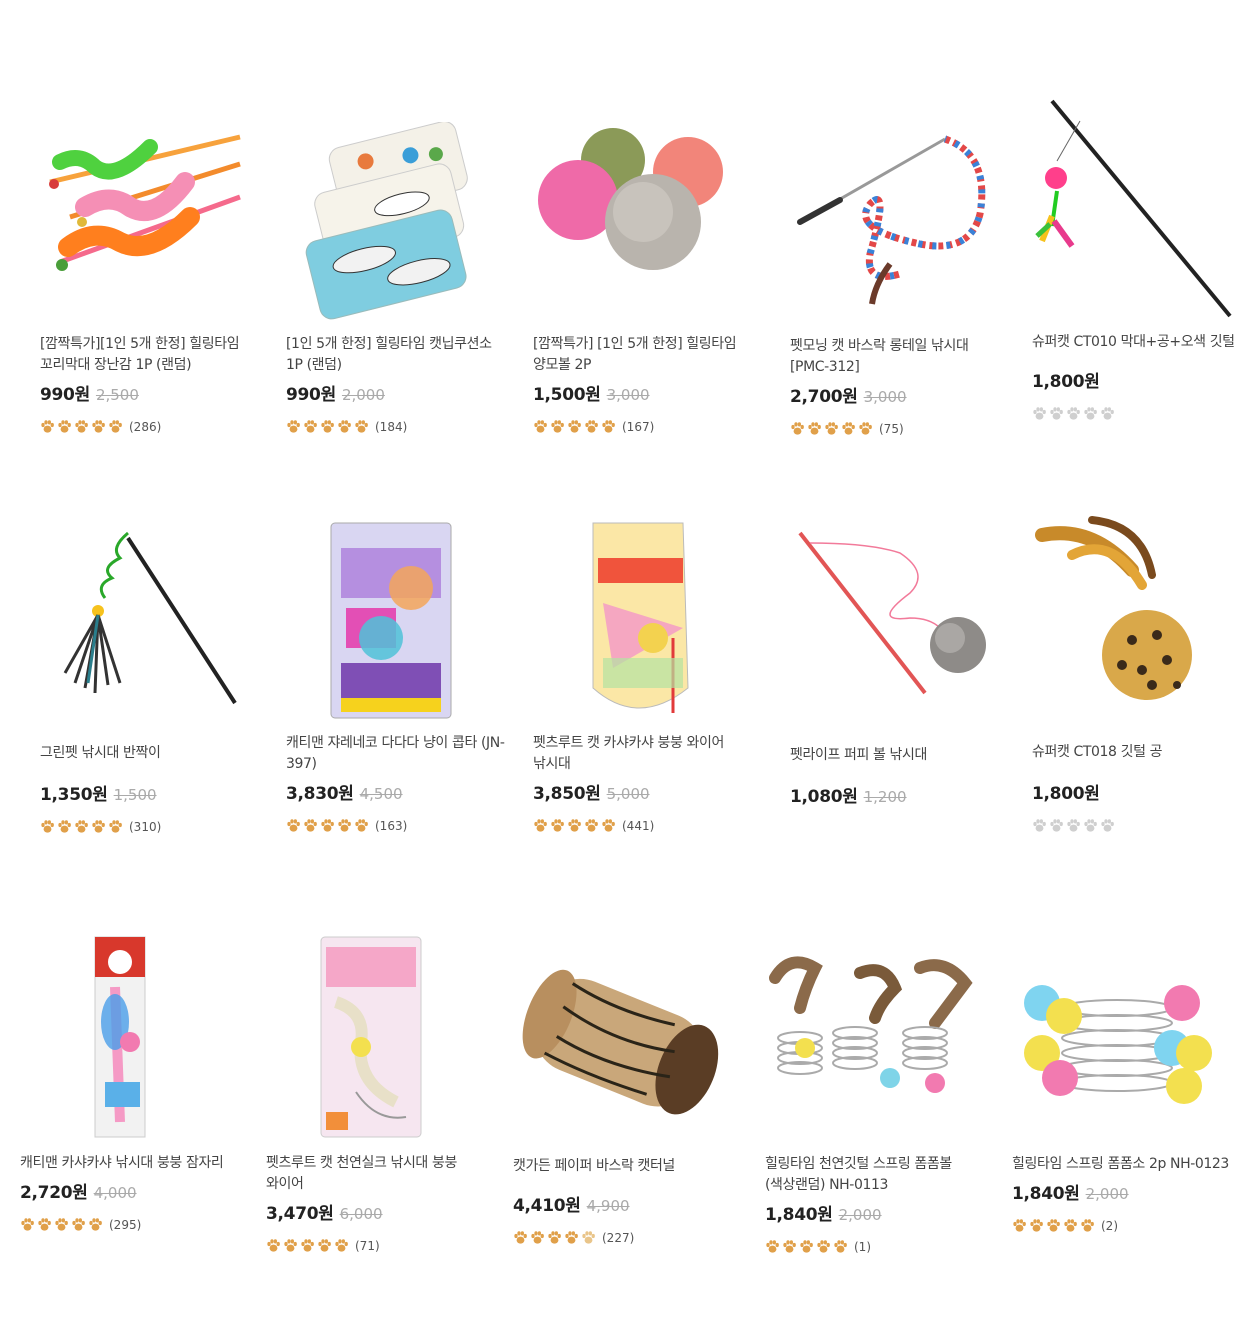 Image resolution: width=1260 pixels, height=1327 pixels. Describe the element at coordinates (1142, 752) in the screenshot. I see `product-title: 슈퍼캣 CT018 깃털 공` at that location.